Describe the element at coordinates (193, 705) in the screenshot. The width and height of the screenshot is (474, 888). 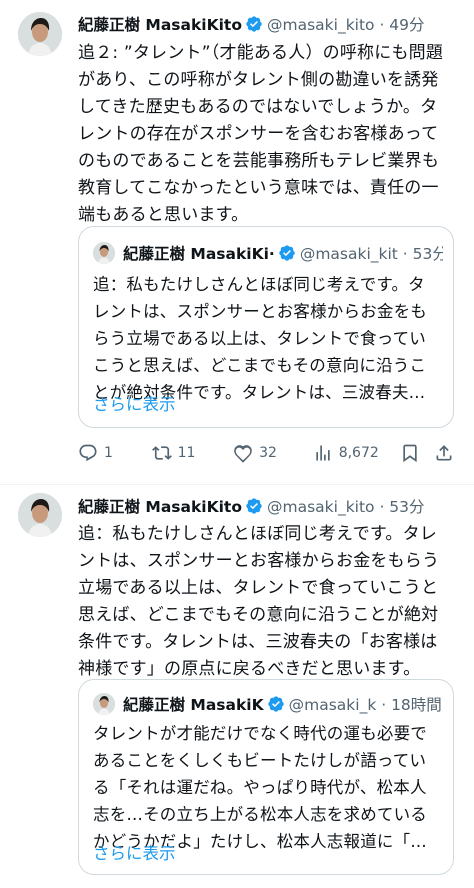
I see `quoted-author-name: 紀藤正樹 MasakiK` at that location.